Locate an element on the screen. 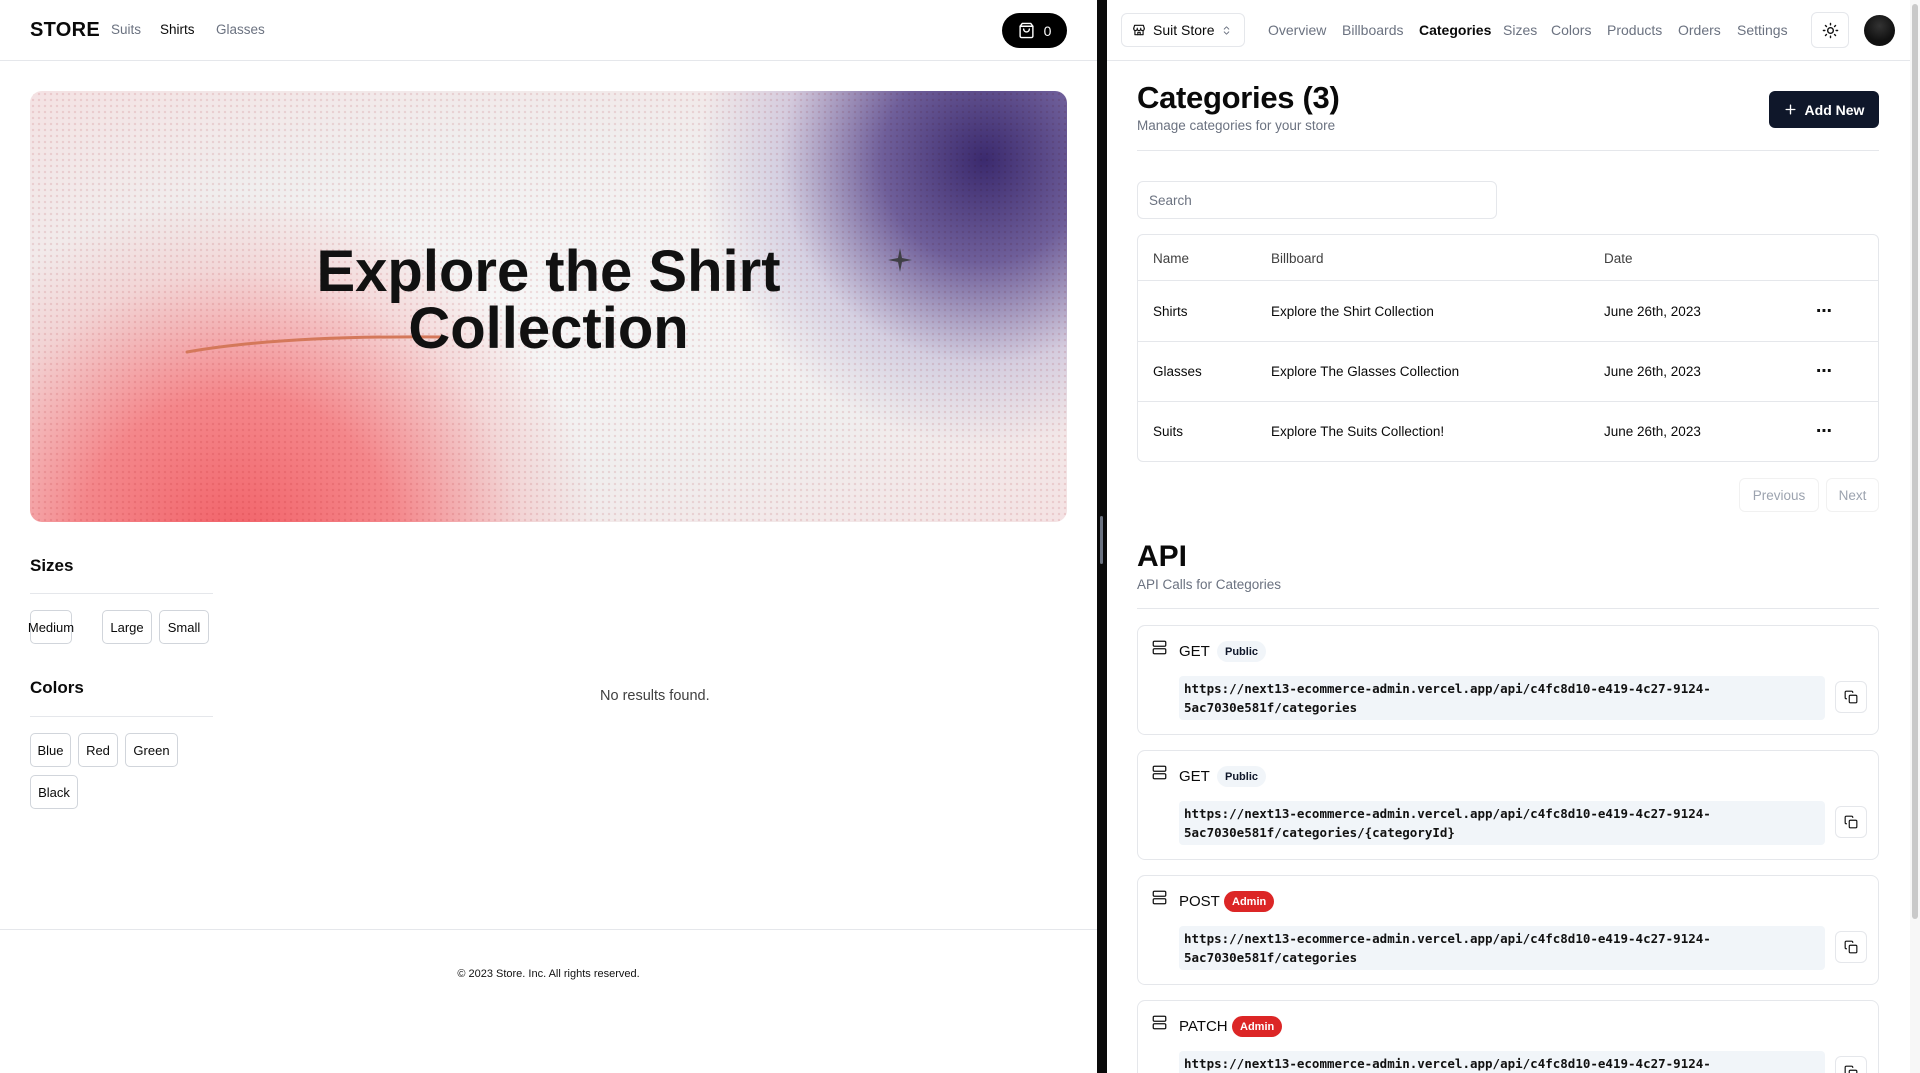 This screenshot has height=1073, width=1920. resize-handle is located at coordinates (1101, 540).